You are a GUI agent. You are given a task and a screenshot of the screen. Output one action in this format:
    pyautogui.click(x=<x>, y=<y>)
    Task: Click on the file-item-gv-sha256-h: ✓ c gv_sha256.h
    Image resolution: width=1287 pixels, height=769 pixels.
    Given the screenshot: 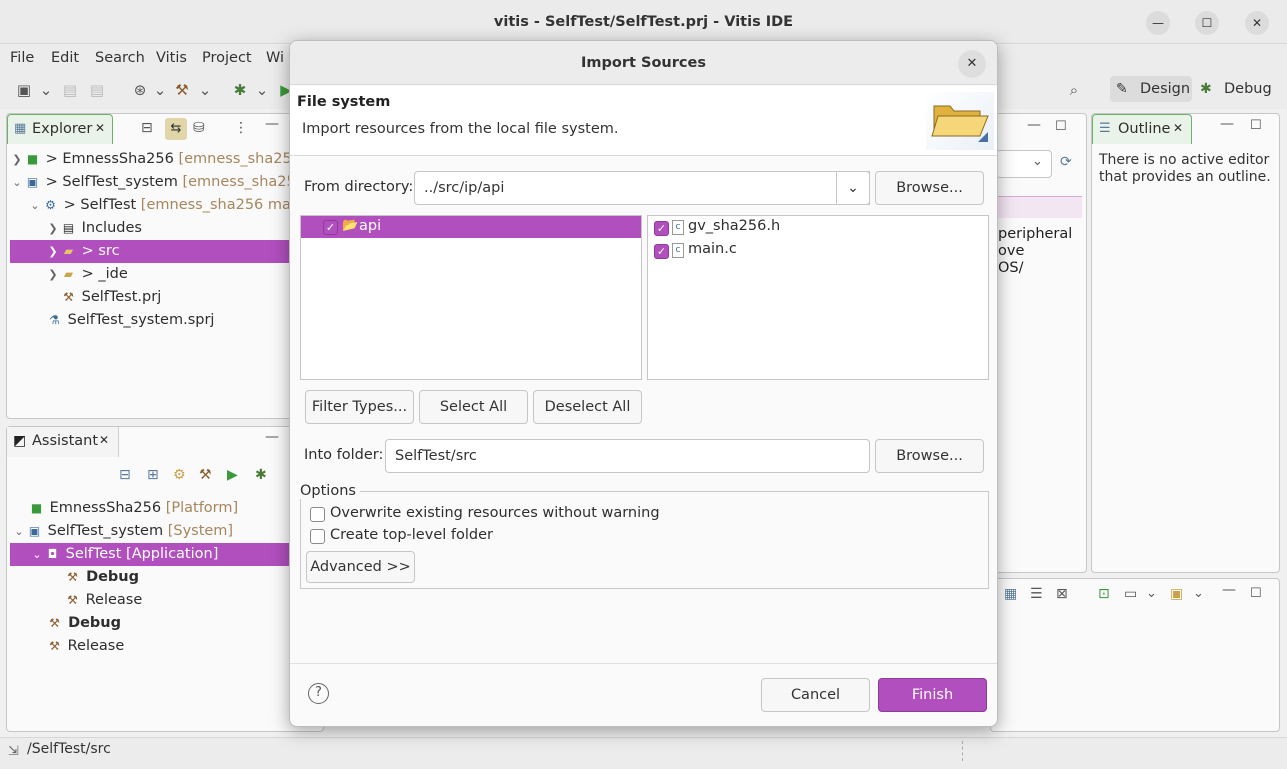 What is the action you would take?
    pyautogui.click(x=817, y=228)
    